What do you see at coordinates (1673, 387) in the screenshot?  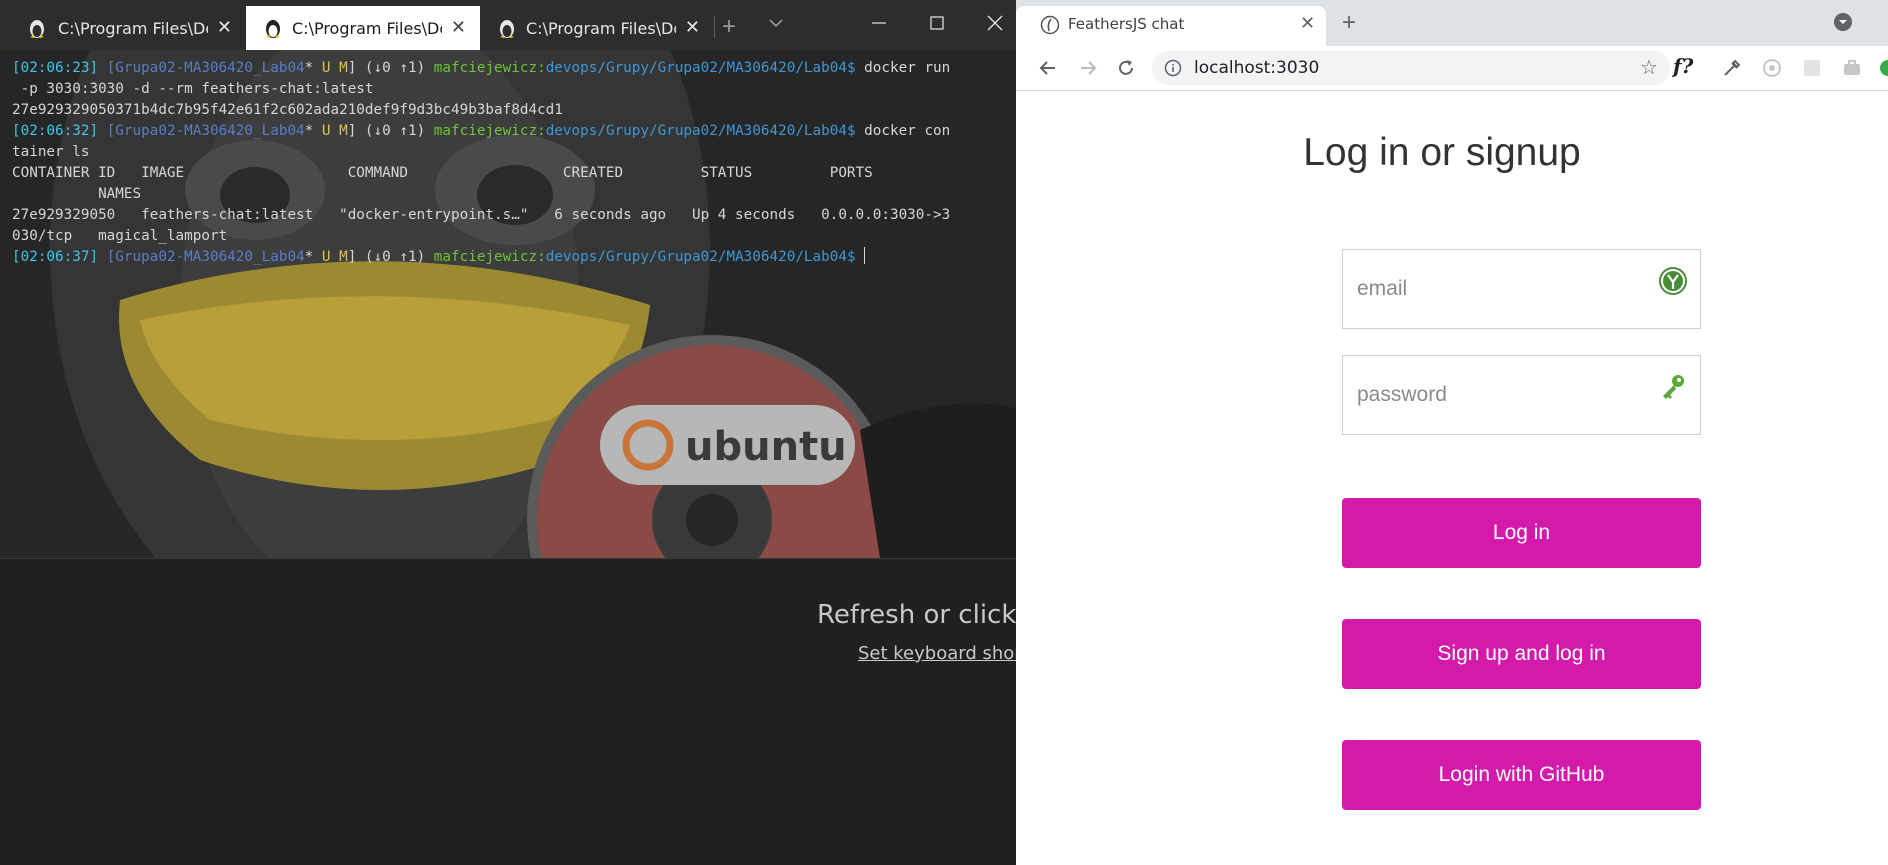 I see `key-icon` at bounding box center [1673, 387].